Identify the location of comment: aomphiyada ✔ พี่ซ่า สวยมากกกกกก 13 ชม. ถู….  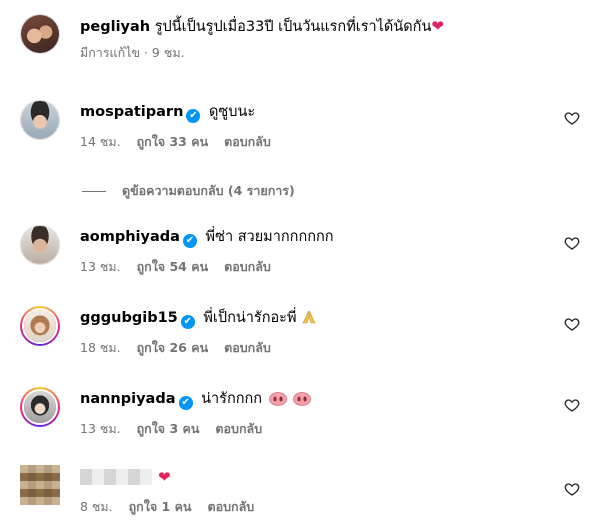
(300, 251).